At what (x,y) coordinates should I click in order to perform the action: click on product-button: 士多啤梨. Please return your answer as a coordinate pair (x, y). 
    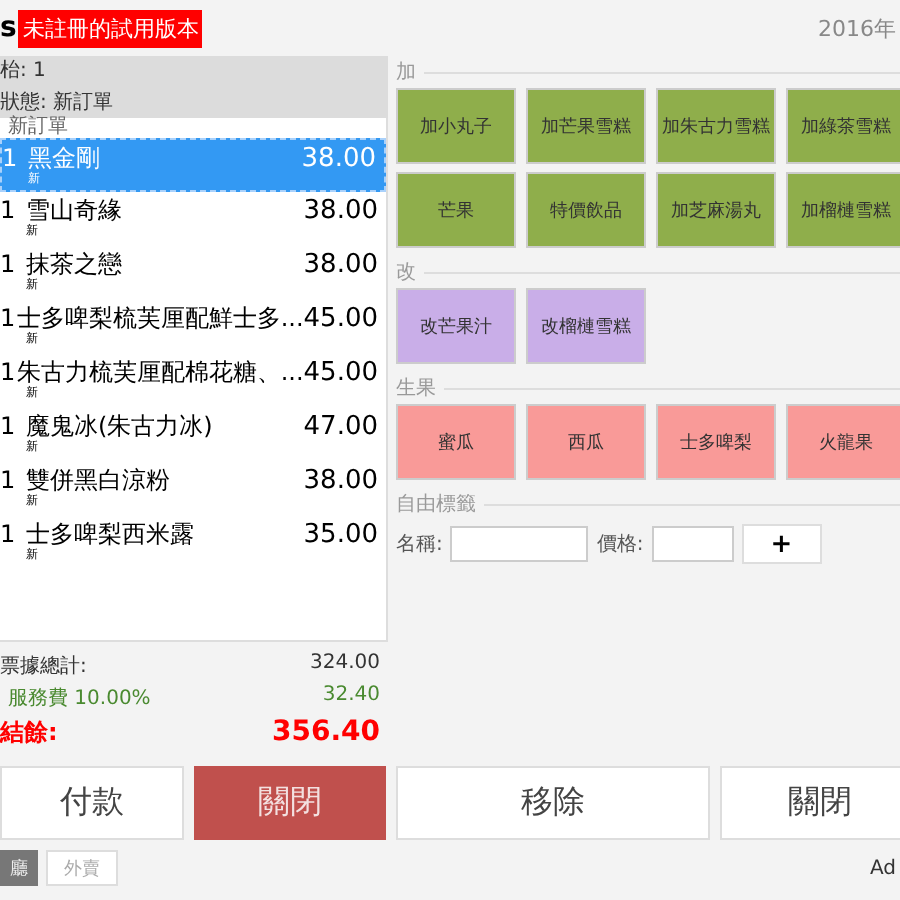
    Looking at the image, I should click on (716, 442).